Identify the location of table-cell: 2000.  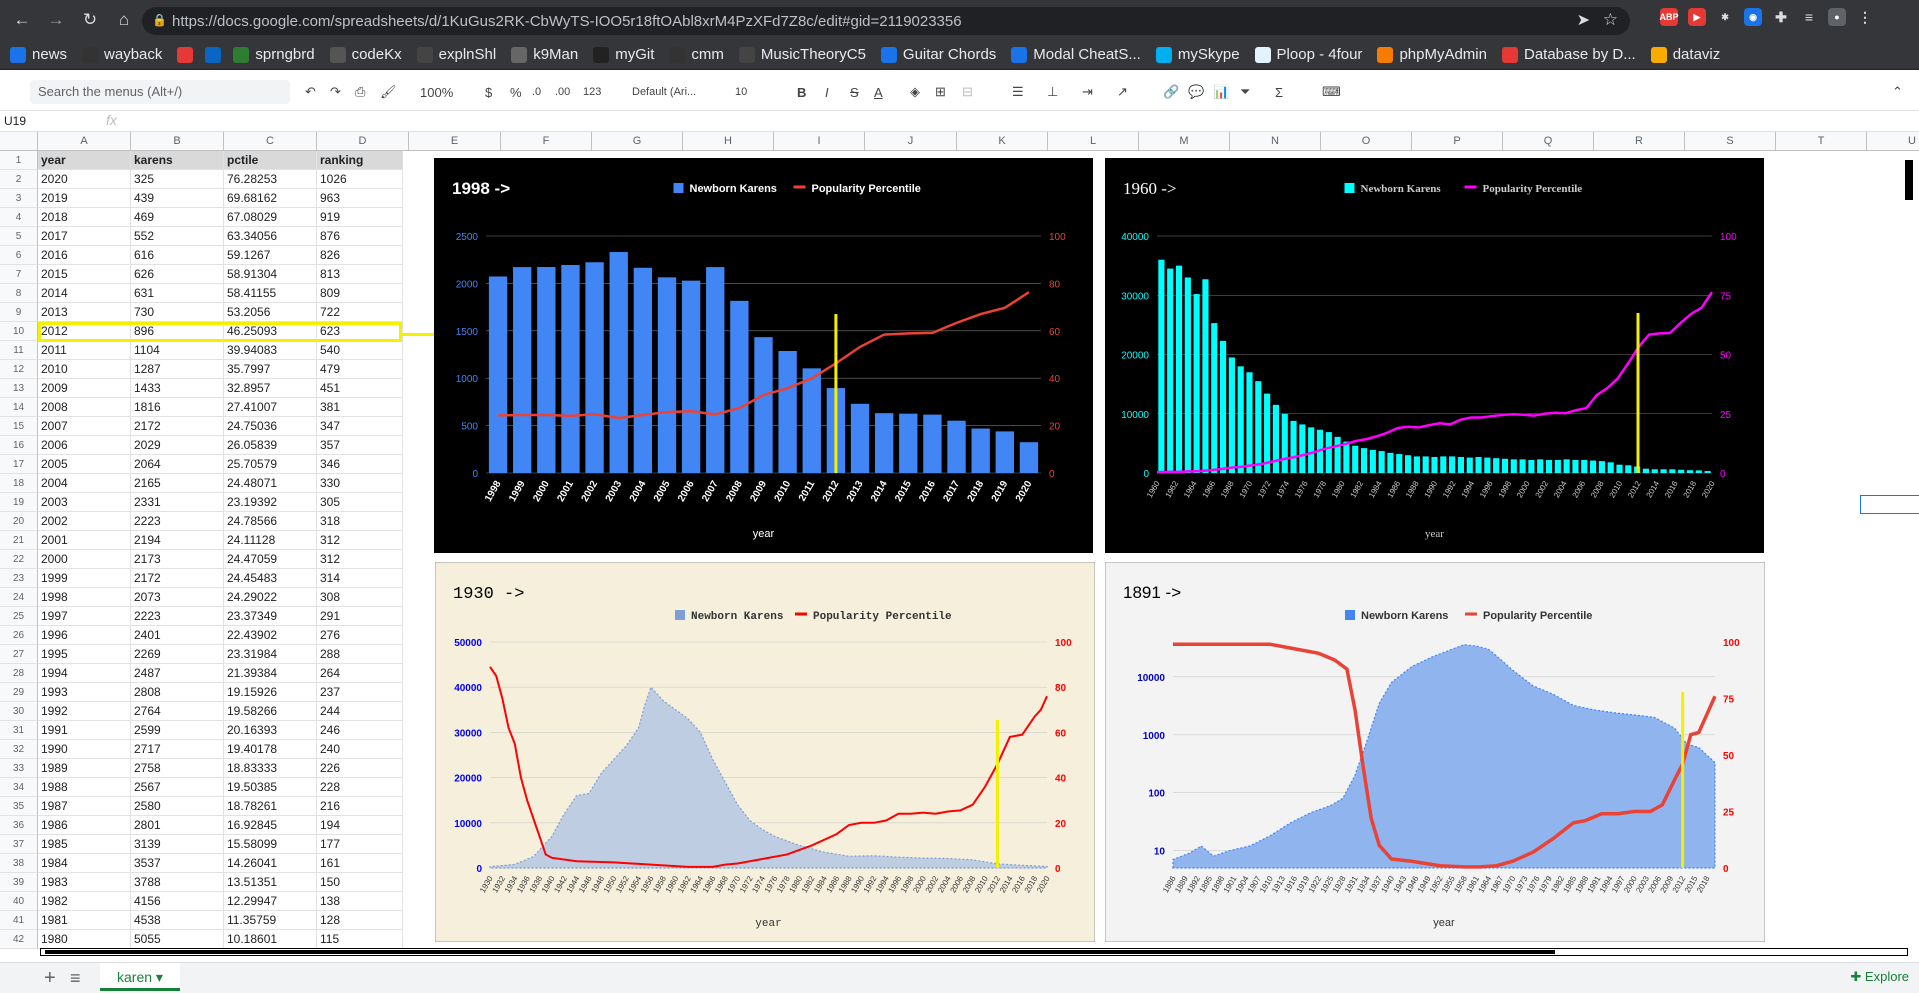
(84, 559).